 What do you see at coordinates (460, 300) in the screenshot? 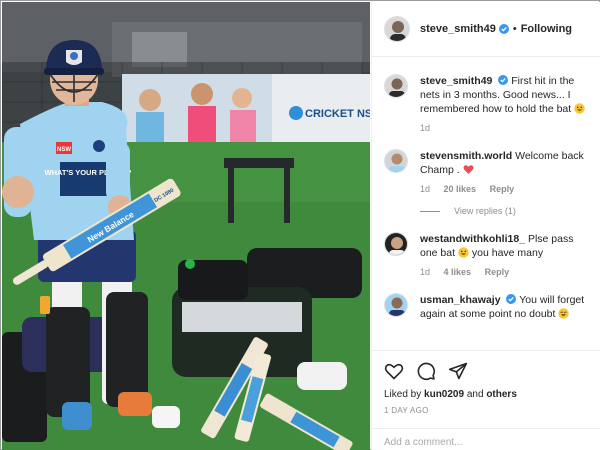
I see `comment-username: usman_khawajy` at bounding box center [460, 300].